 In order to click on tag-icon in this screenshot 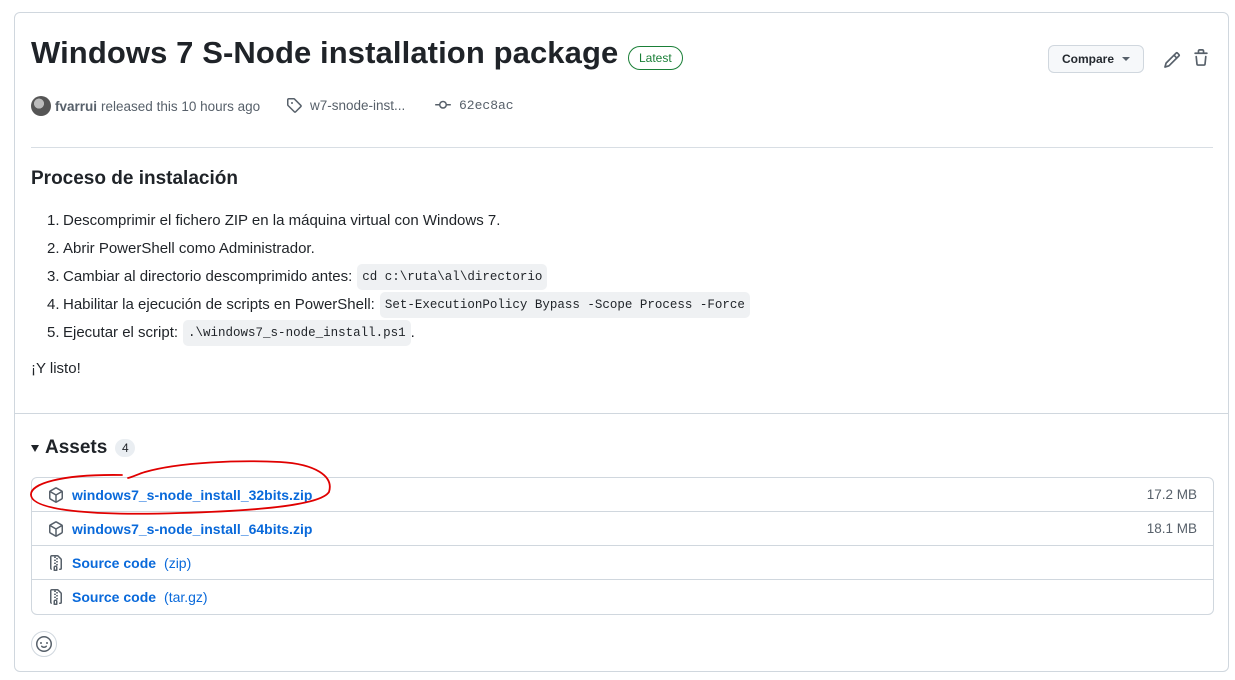, I will do `click(294, 105)`.